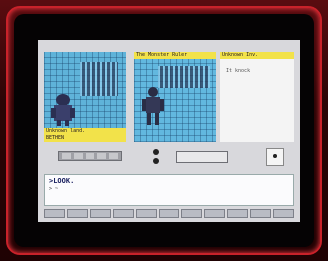 The image size is (328, 261). I want to click on action-dot-icon, so click(275, 156).